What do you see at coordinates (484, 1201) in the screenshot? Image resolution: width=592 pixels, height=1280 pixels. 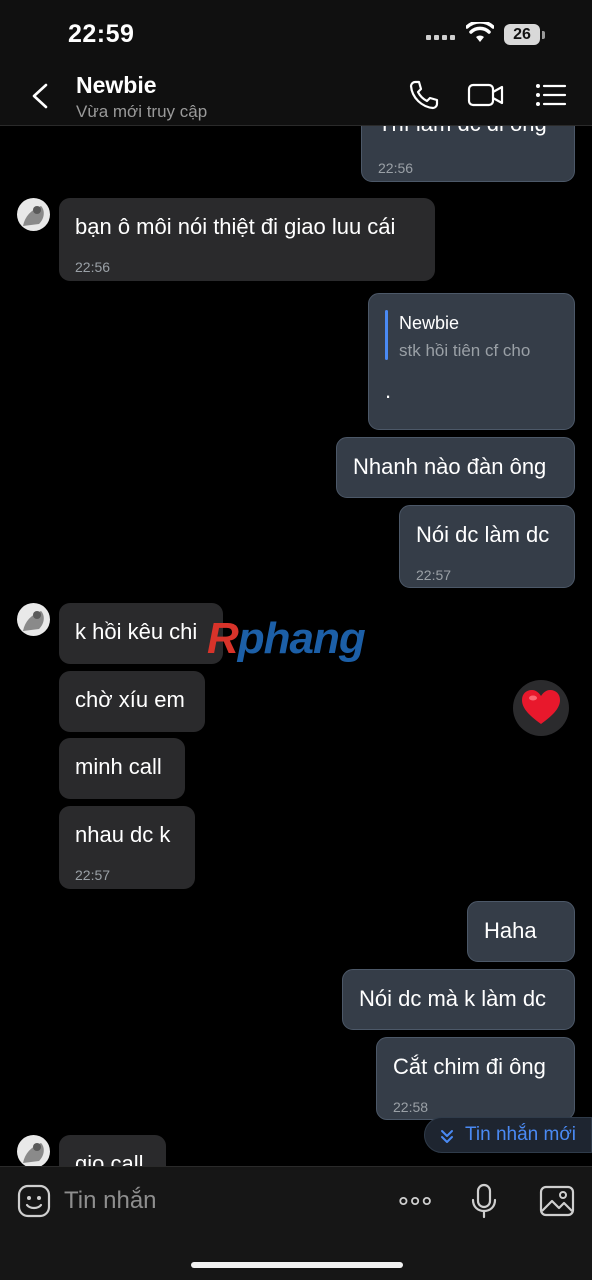 I see `microphone-icon` at bounding box center [484, 1201].